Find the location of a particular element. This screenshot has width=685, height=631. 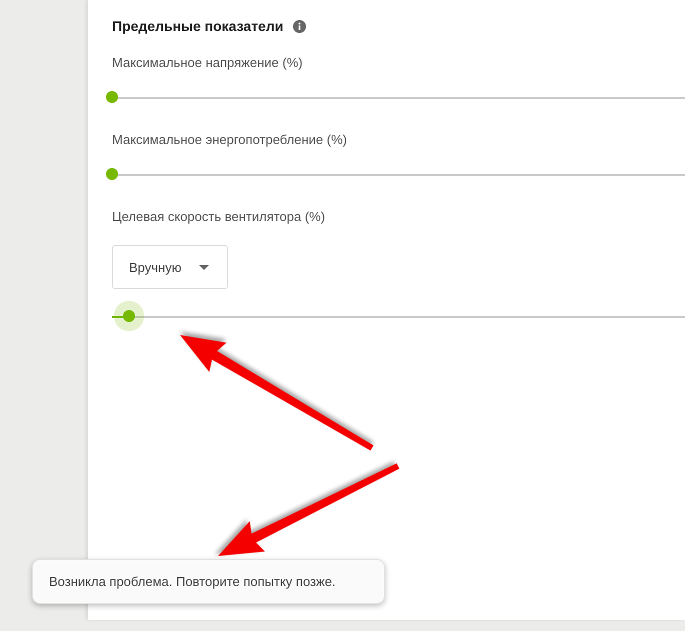

setting-label: Максимальное напряжение (%) is located at coordinates (208, 63).